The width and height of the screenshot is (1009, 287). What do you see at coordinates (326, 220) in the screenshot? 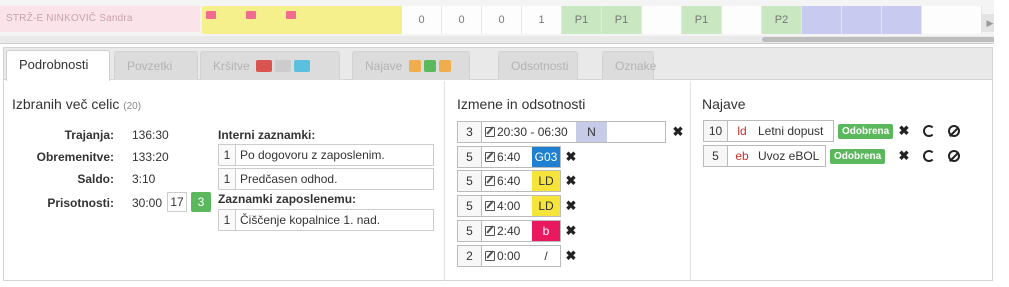
I see `employee-note: 1 Čiščenje kopalnice 1. nad.` at bounding box center [326, 220].